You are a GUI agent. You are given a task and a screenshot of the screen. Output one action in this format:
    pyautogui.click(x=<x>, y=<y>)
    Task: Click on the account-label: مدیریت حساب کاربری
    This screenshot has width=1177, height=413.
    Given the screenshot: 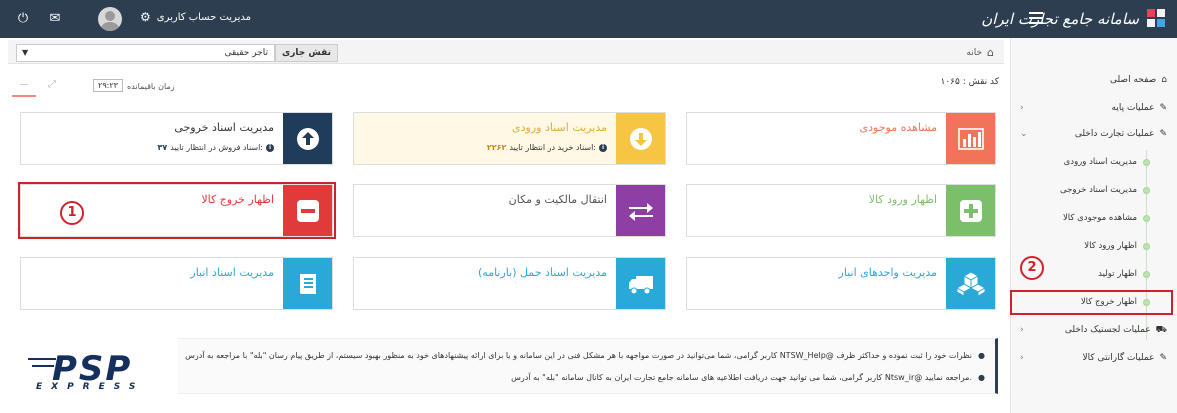 What is the action you would take?
    pyautogui.click(x=203, y=17)
    